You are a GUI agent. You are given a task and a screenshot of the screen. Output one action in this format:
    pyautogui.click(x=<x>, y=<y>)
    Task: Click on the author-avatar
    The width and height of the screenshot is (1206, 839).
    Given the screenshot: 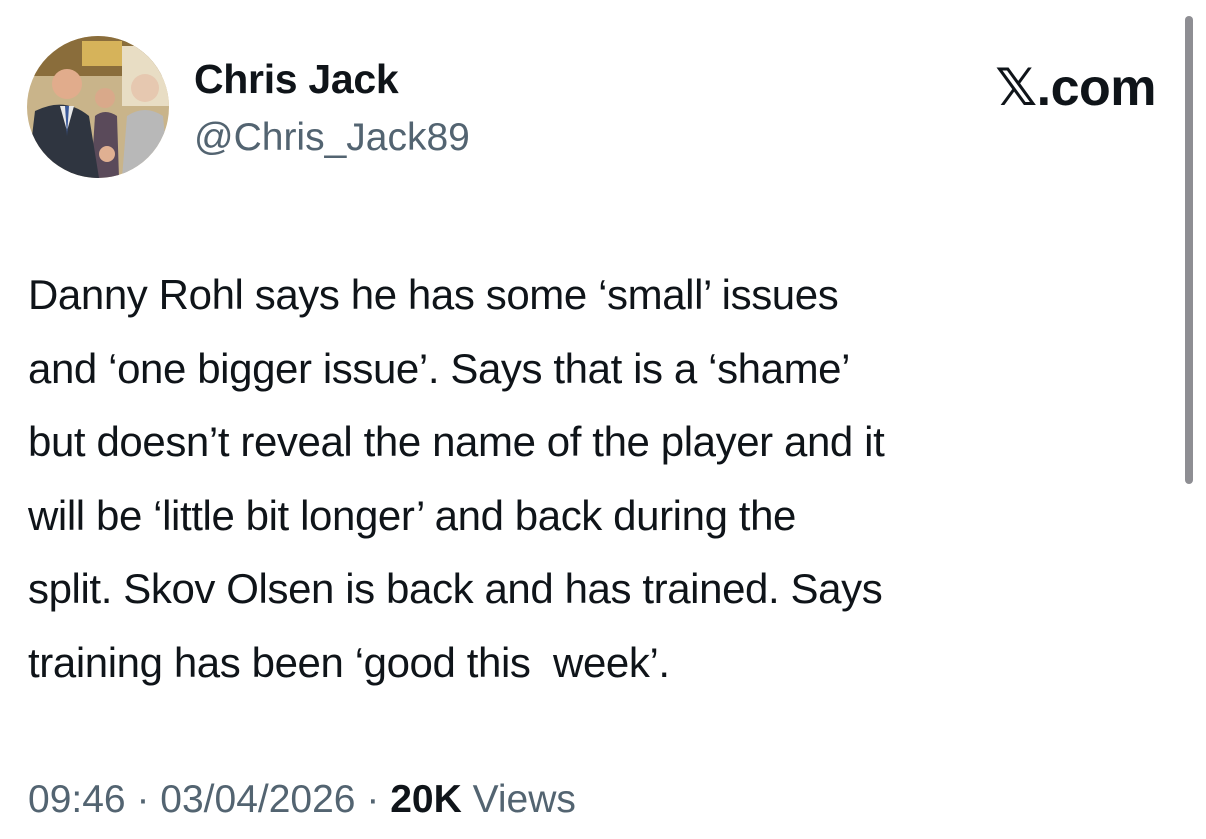 What is the action you would take?
    pyautogui.click(x=98, y=107)
    